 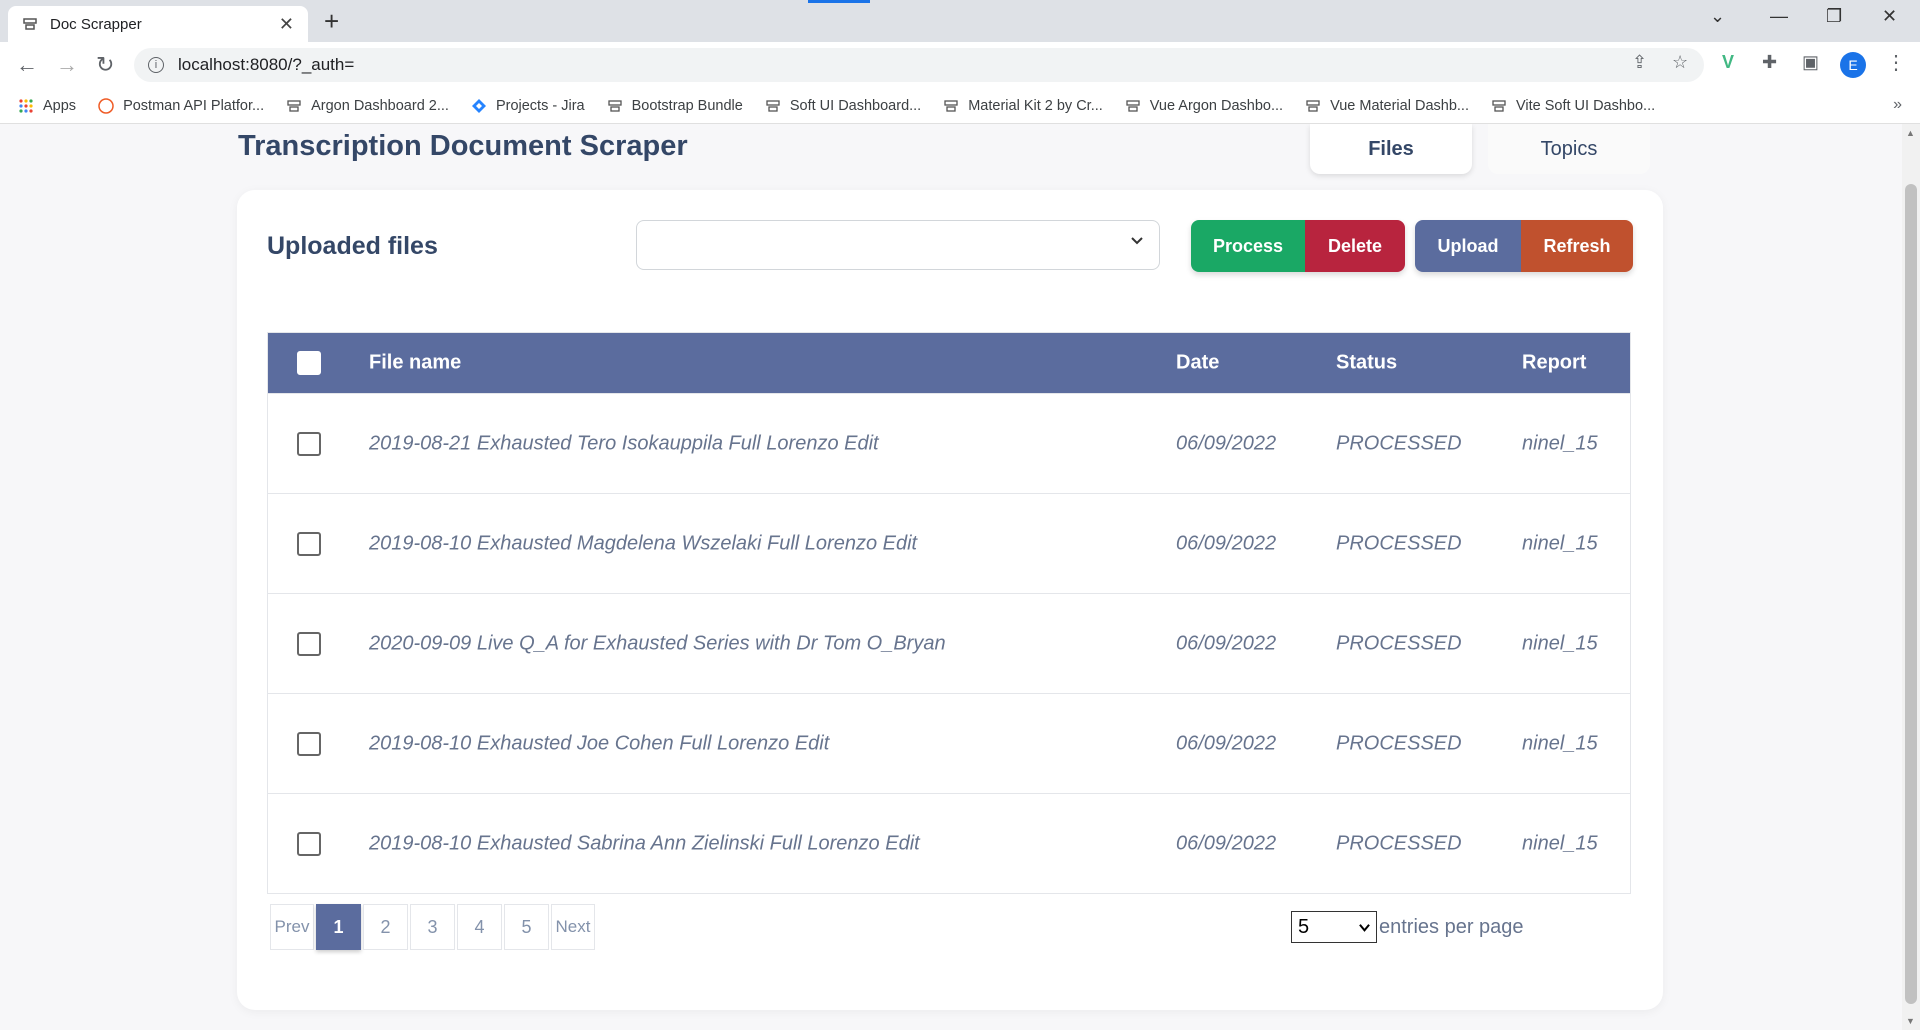 What do you see at coordinates (1577, 246) in the screenshot?
I see `refresh-button: Refresh` at bounding box center [1577, 246].